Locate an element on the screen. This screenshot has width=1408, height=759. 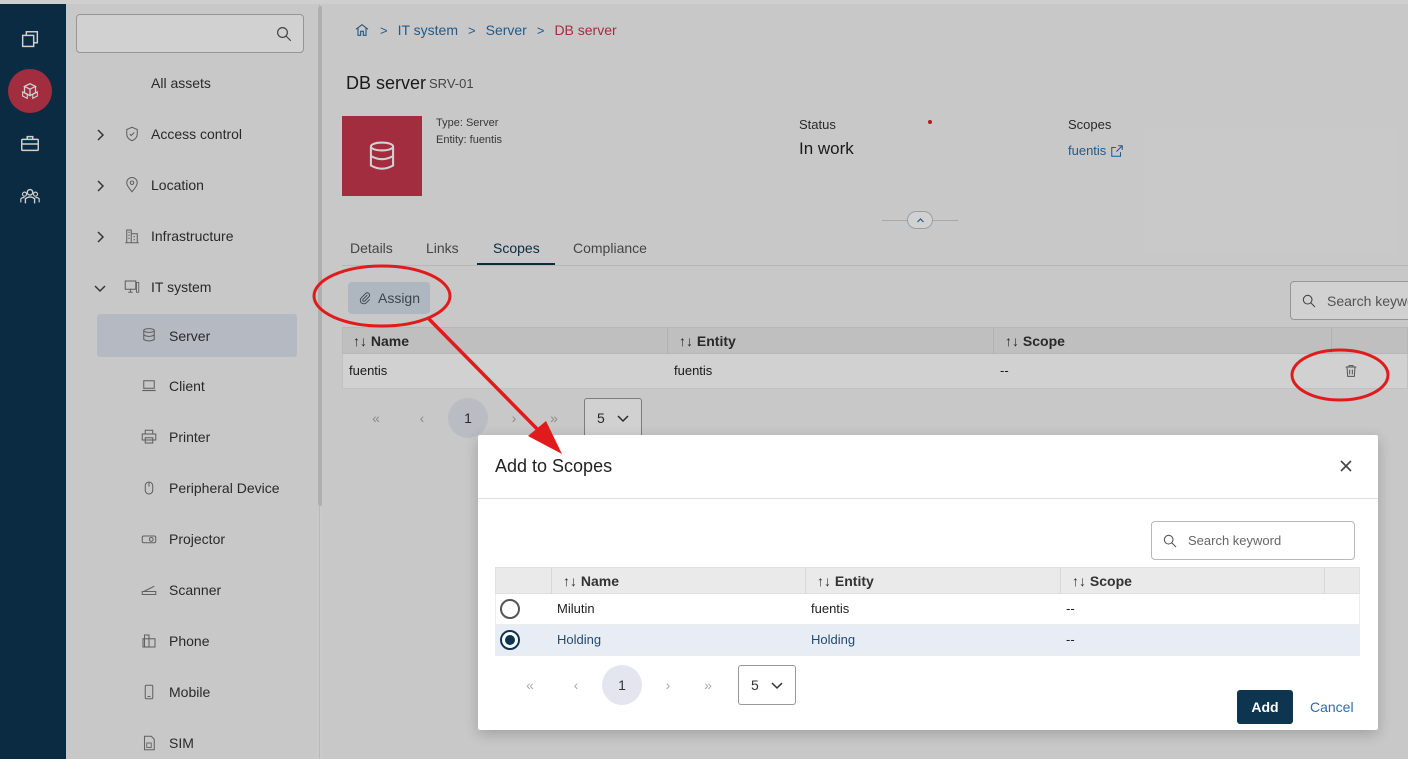
table-header: ↑↓ Name ↑↓ Entity ↑↓ Scope is located at coordinates (927, 581).